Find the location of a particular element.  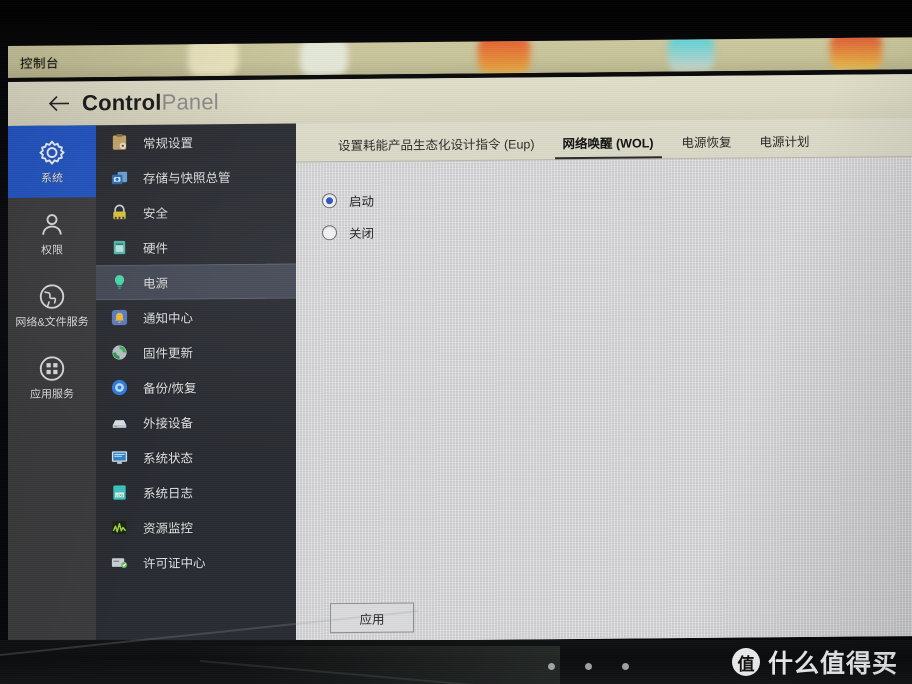

menu-item-backup-restore: 备份/恢复 is located at coordinates (196, 386).